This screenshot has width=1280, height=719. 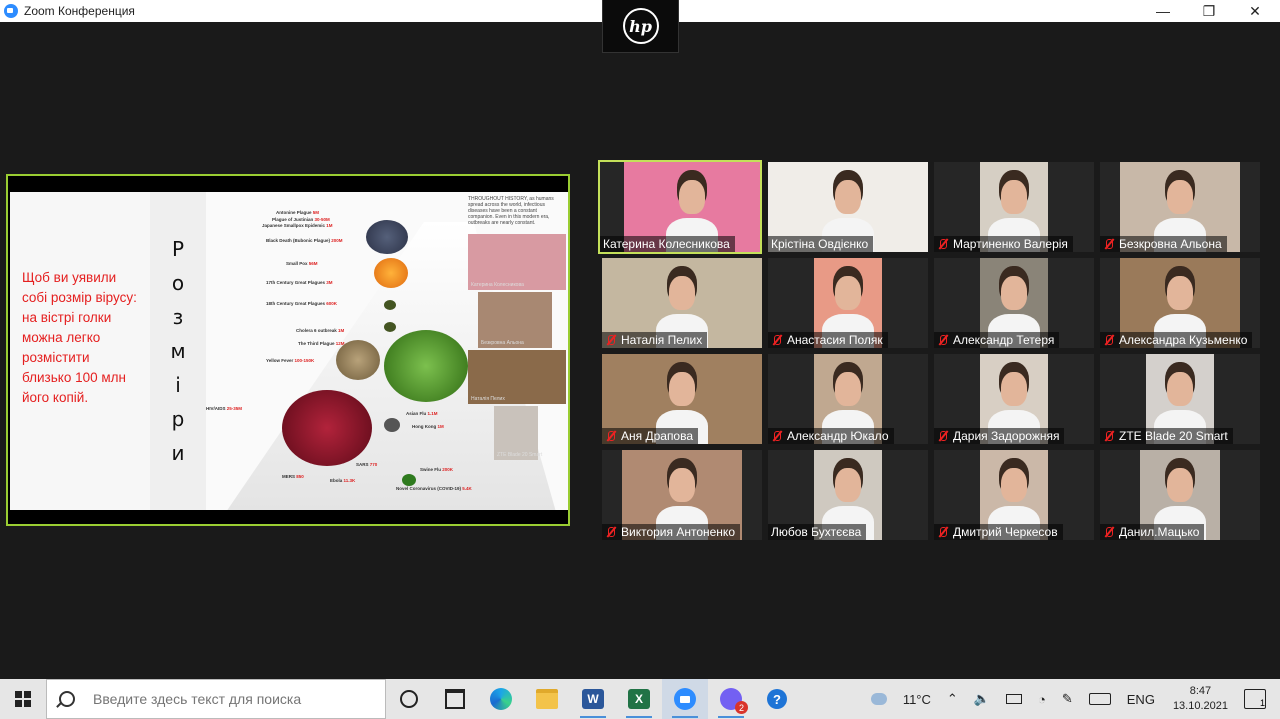 I want to click on participant-tile: Крістіна Овдієнко, so click(x=848, y=207).